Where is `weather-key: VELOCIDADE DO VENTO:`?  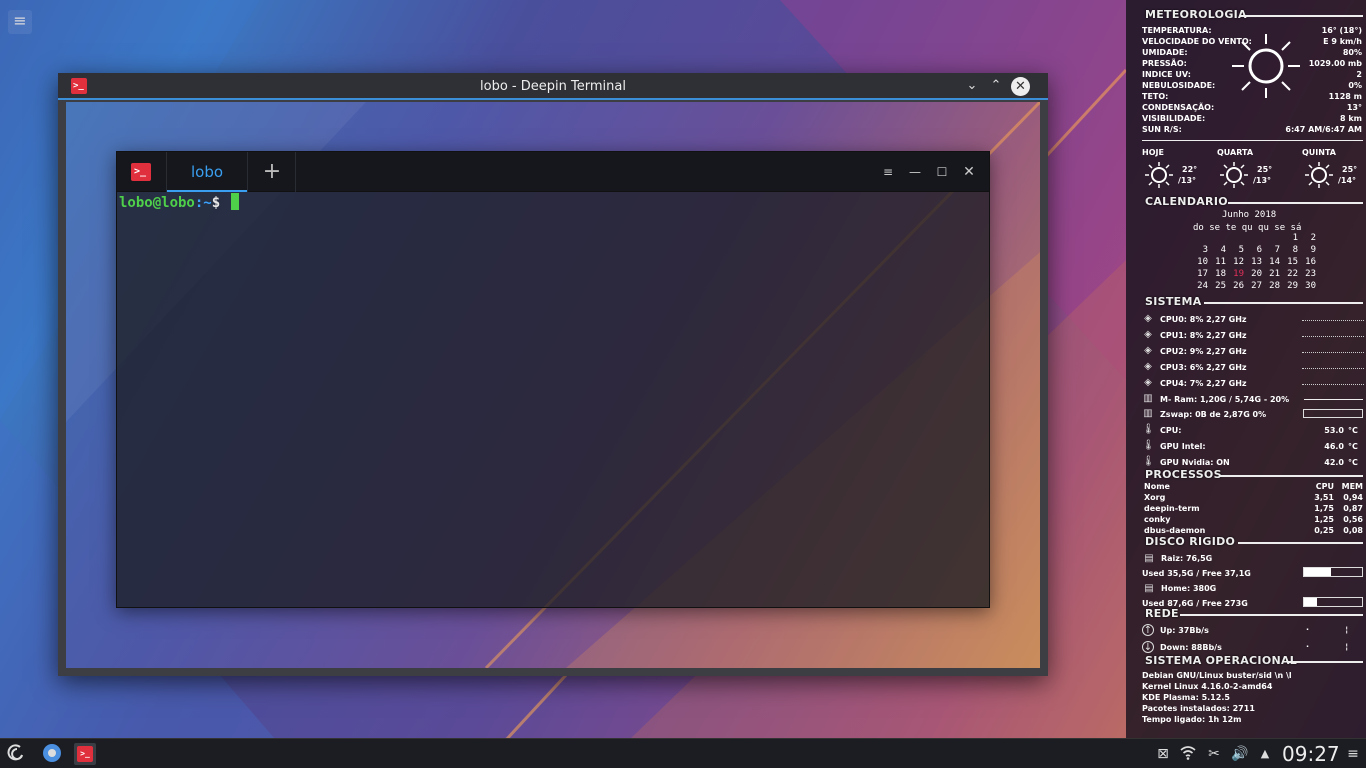 weather-key: VELOCIDADE DO VENTO: is located at coordinates (1197, 41).